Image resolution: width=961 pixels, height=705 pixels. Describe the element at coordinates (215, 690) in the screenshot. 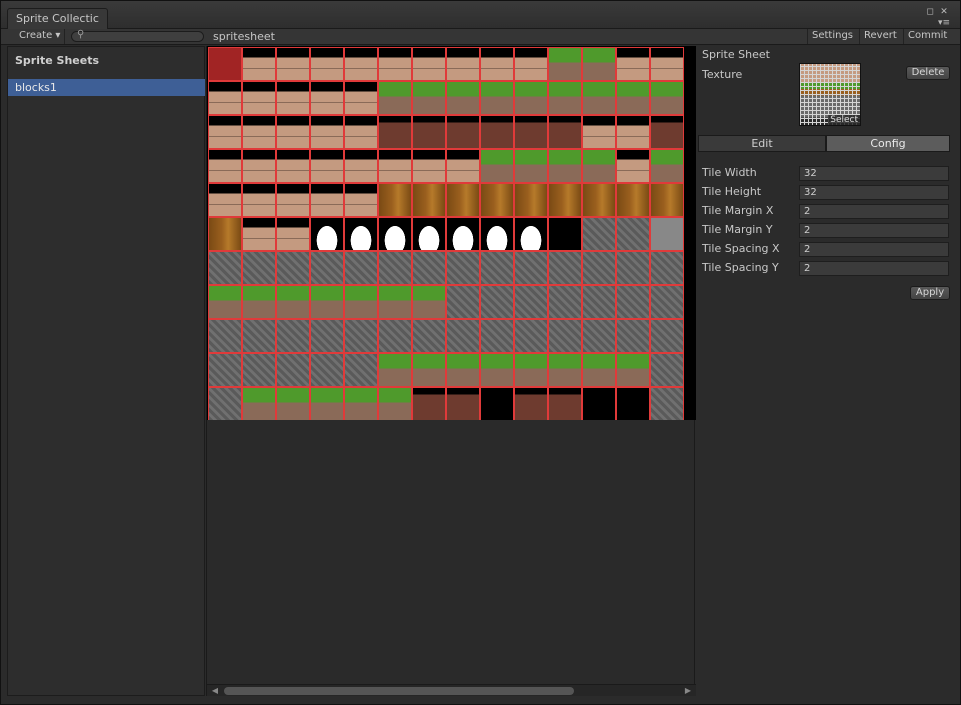

I see `scroll-left-icon: ◀` at that location.